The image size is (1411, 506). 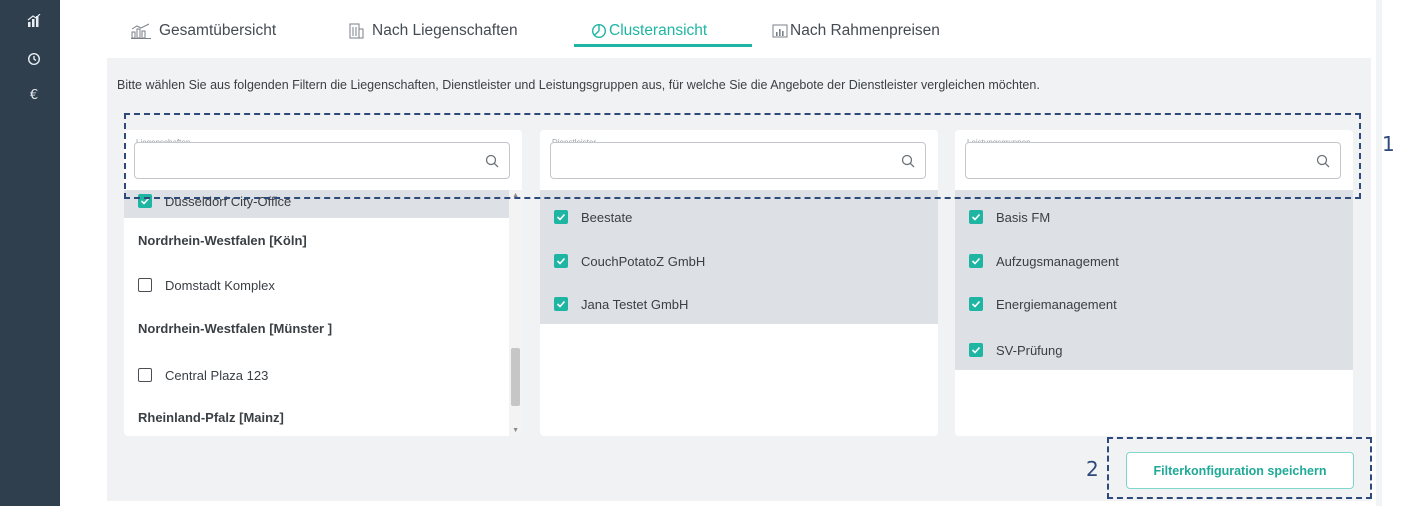 I want to click on sidebar: €, so click(x=30, y=253).